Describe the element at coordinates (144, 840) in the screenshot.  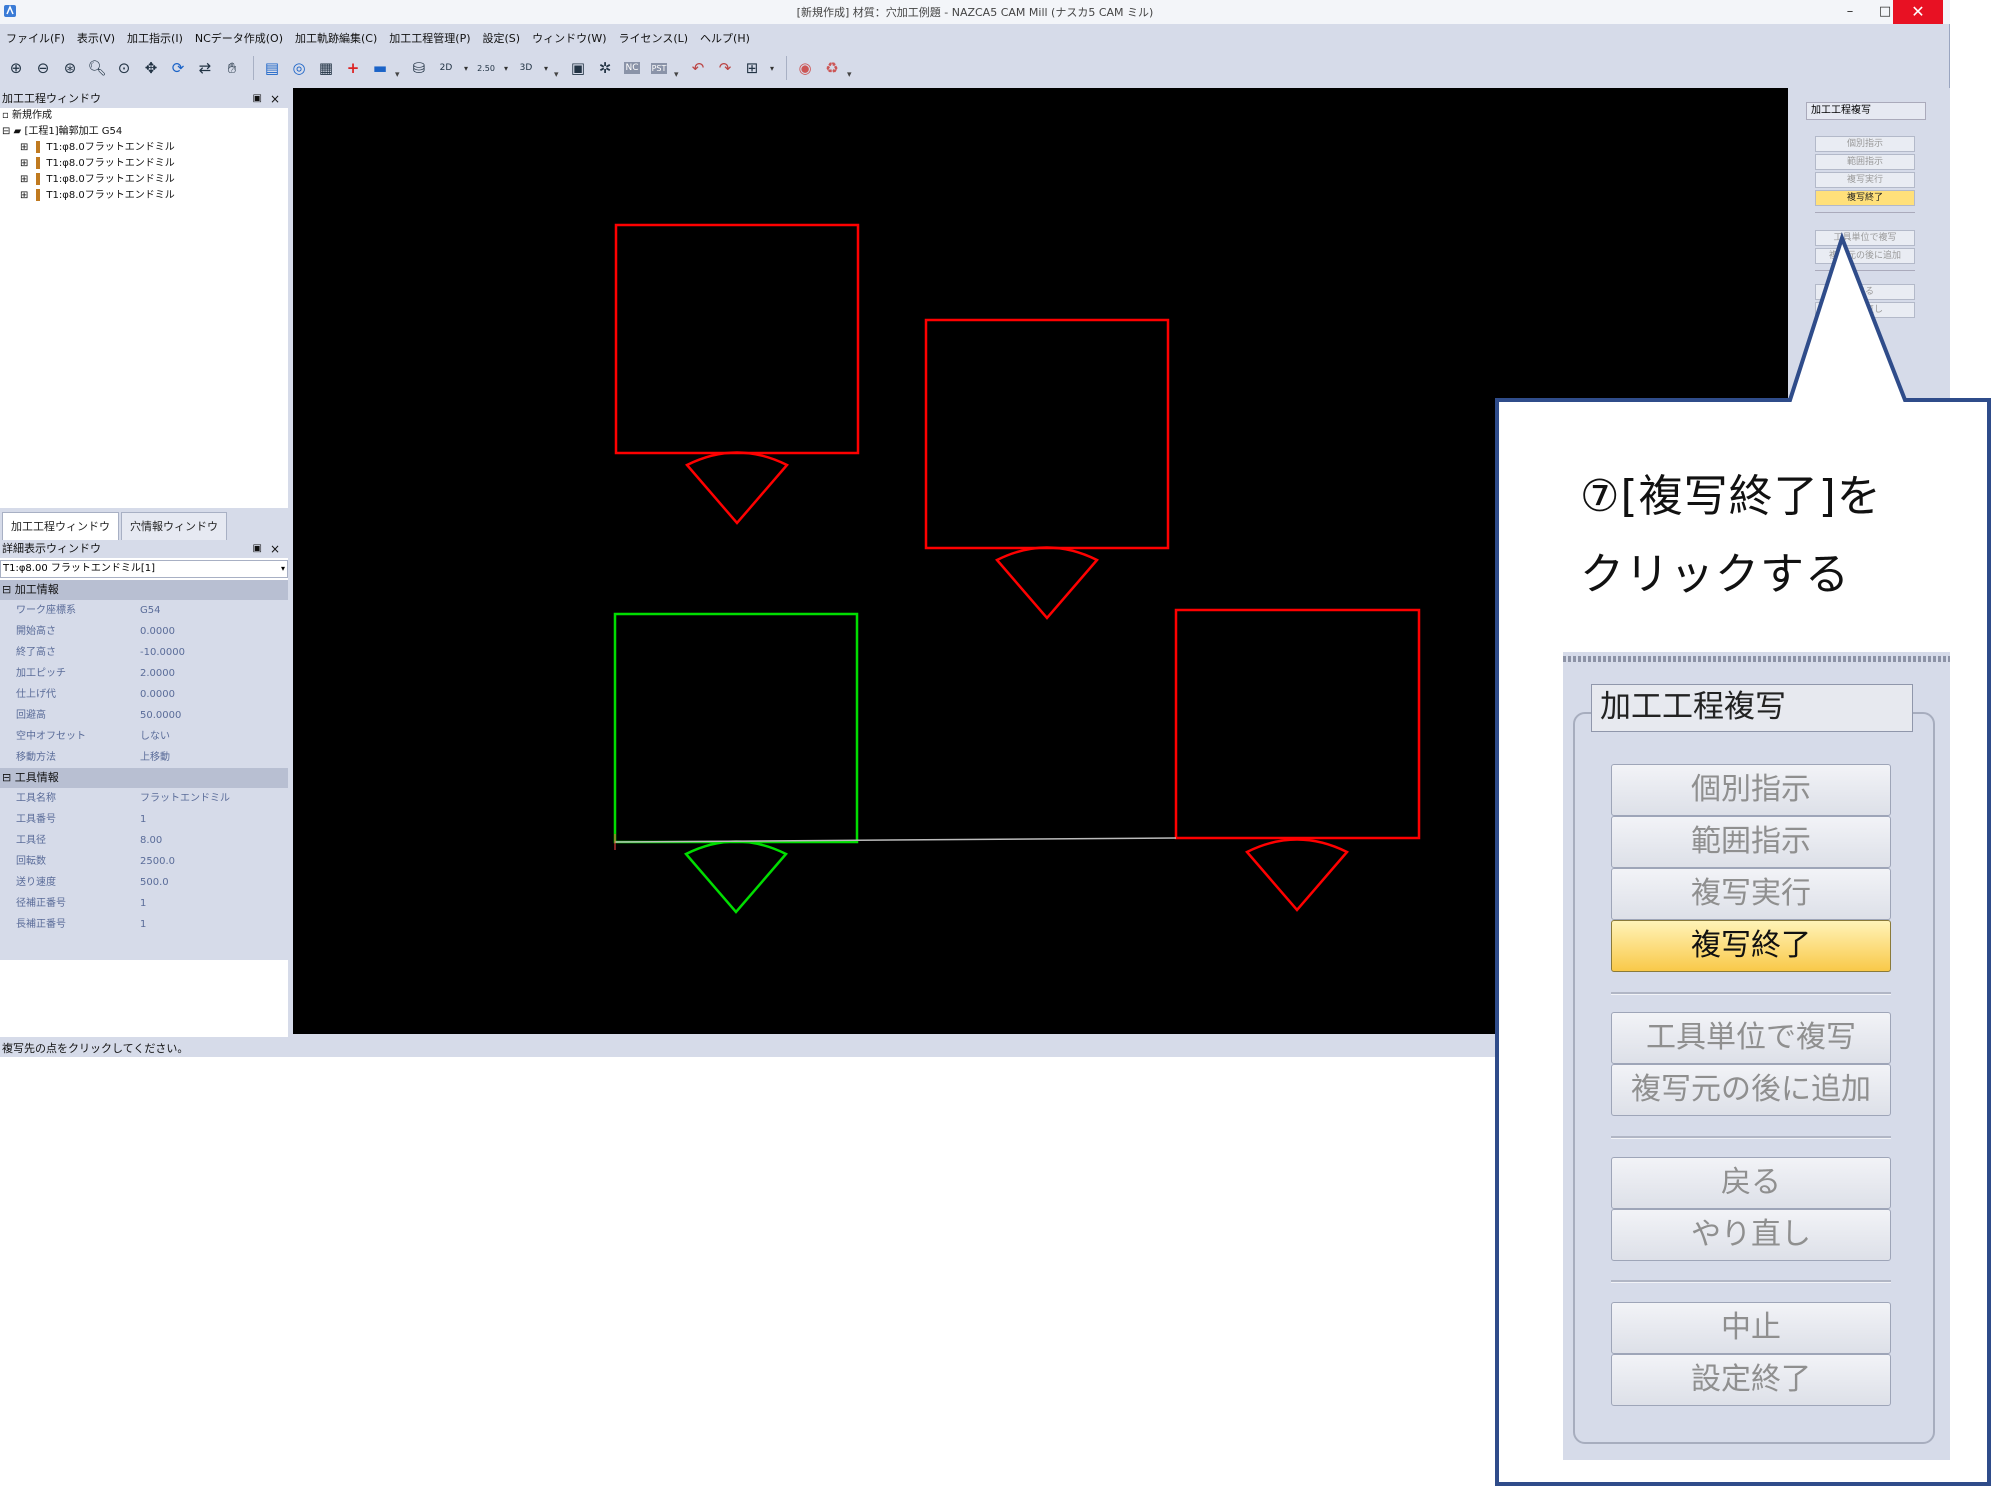
I see `property-row: 工具径 8.00` at that location.